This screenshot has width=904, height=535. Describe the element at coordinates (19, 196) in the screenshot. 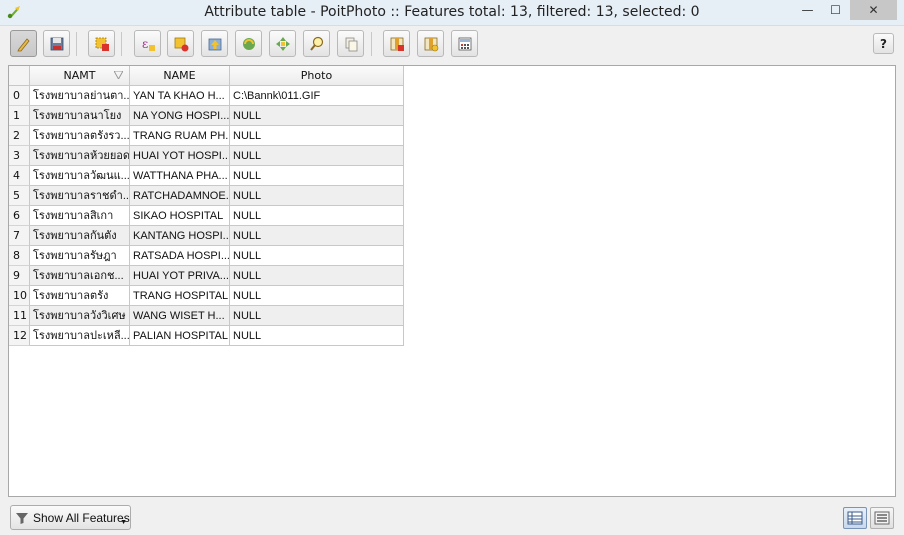

I see `row-header: 5` at that location.